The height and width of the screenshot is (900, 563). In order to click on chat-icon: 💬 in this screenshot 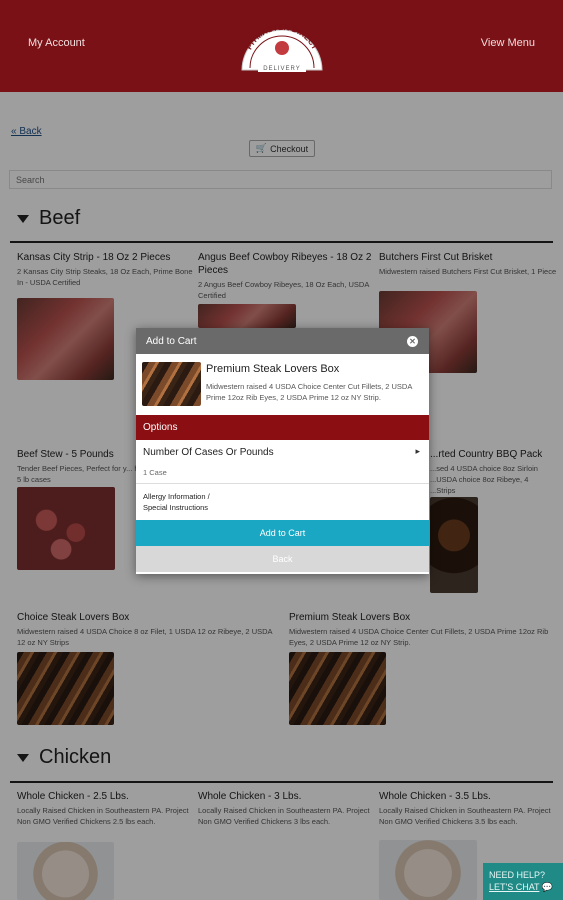, I will do `click(547, 887)`.